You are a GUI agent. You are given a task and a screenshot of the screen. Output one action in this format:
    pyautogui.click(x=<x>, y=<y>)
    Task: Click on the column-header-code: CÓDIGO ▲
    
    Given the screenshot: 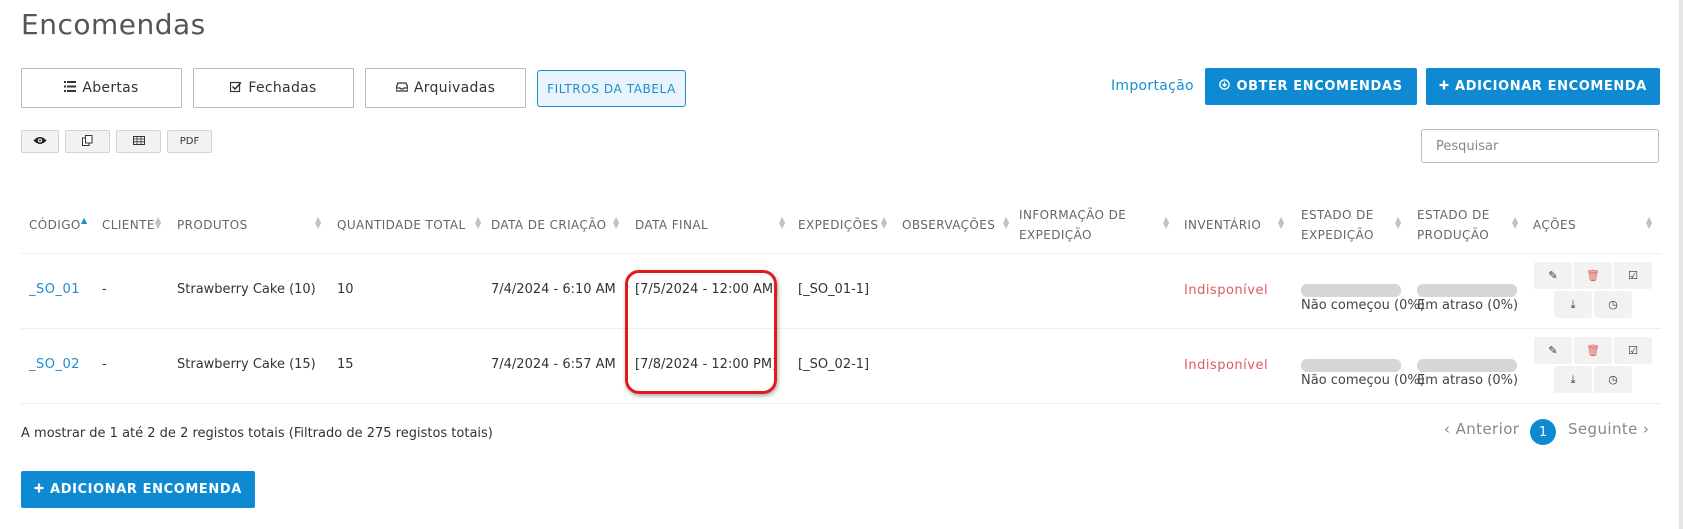 What is the action you would take?
    pyautogui.click(x=60, y=225)
    